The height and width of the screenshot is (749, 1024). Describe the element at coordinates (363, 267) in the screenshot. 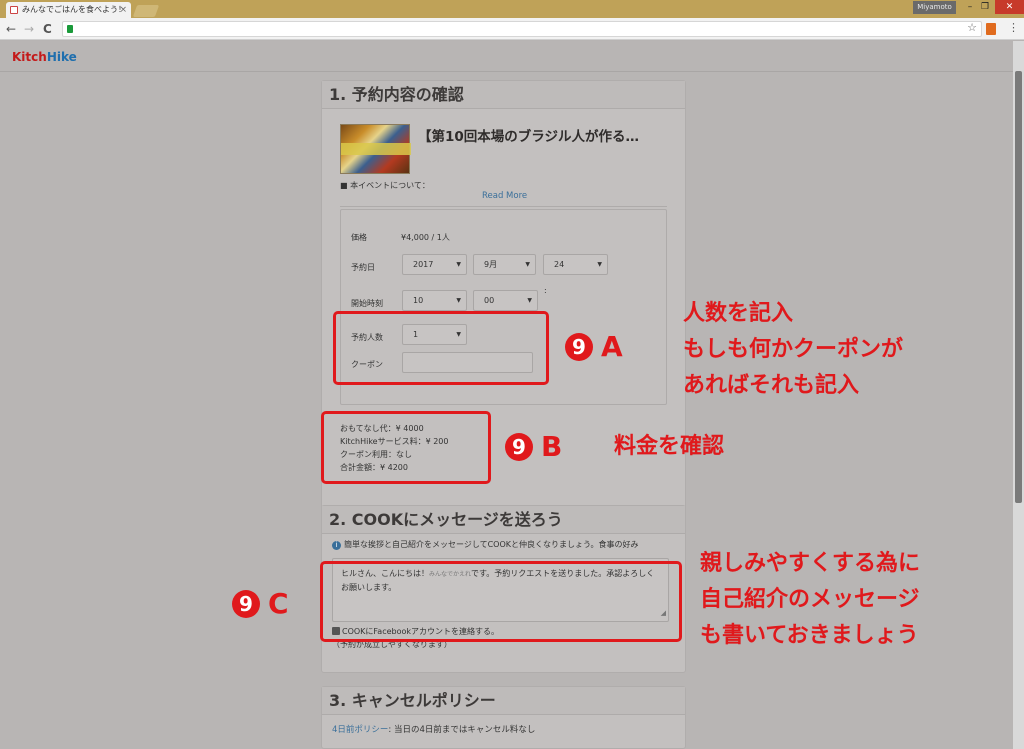

I see `date-label: 予約日` at that location.